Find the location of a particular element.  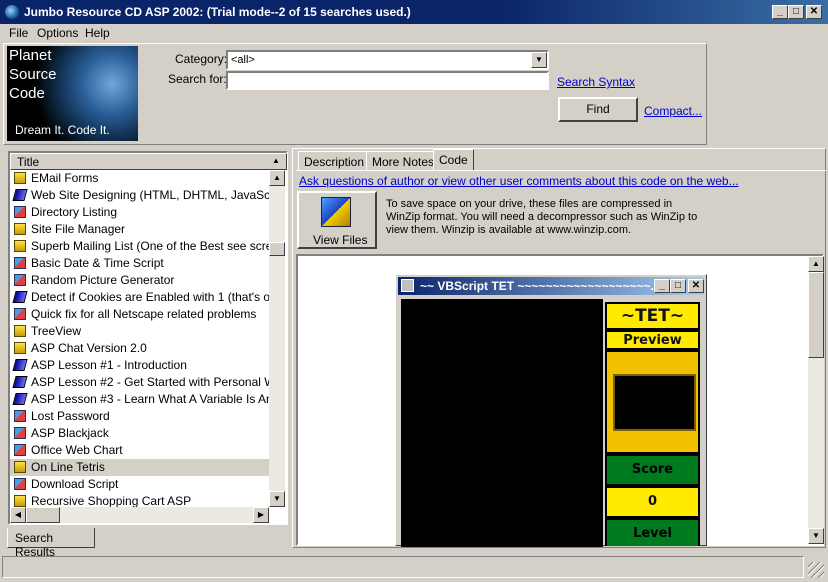

minimize-button: _ is located at coordinates (780, 12).